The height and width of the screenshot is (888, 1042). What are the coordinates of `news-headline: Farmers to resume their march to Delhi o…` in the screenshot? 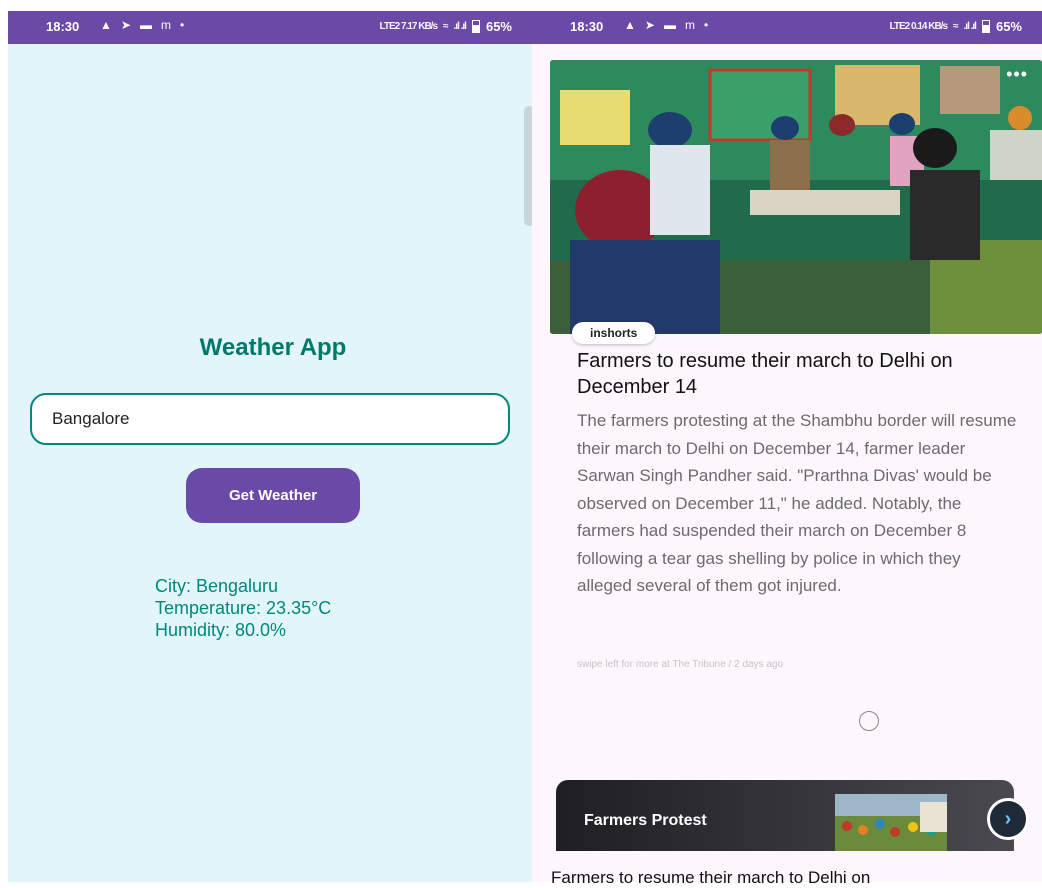 It's located at (797, 374).